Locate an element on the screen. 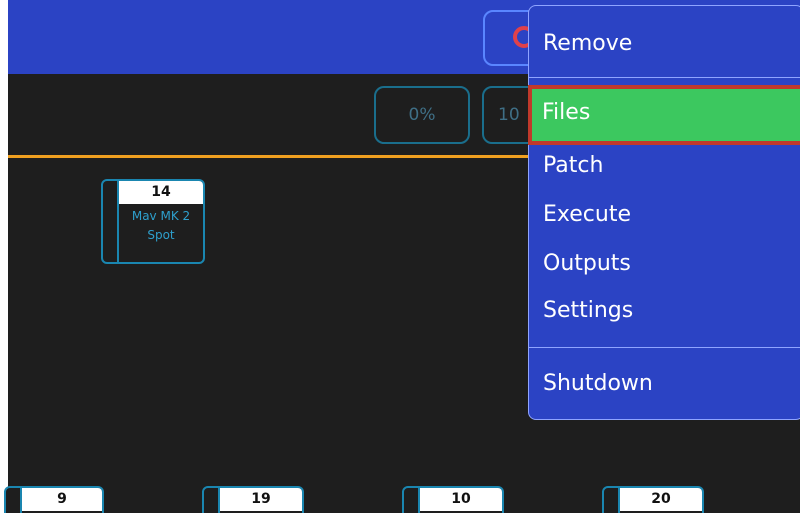 The width and height of the screenshot is (800, 513). left-edge-strip is located at coordinates (4, 256).